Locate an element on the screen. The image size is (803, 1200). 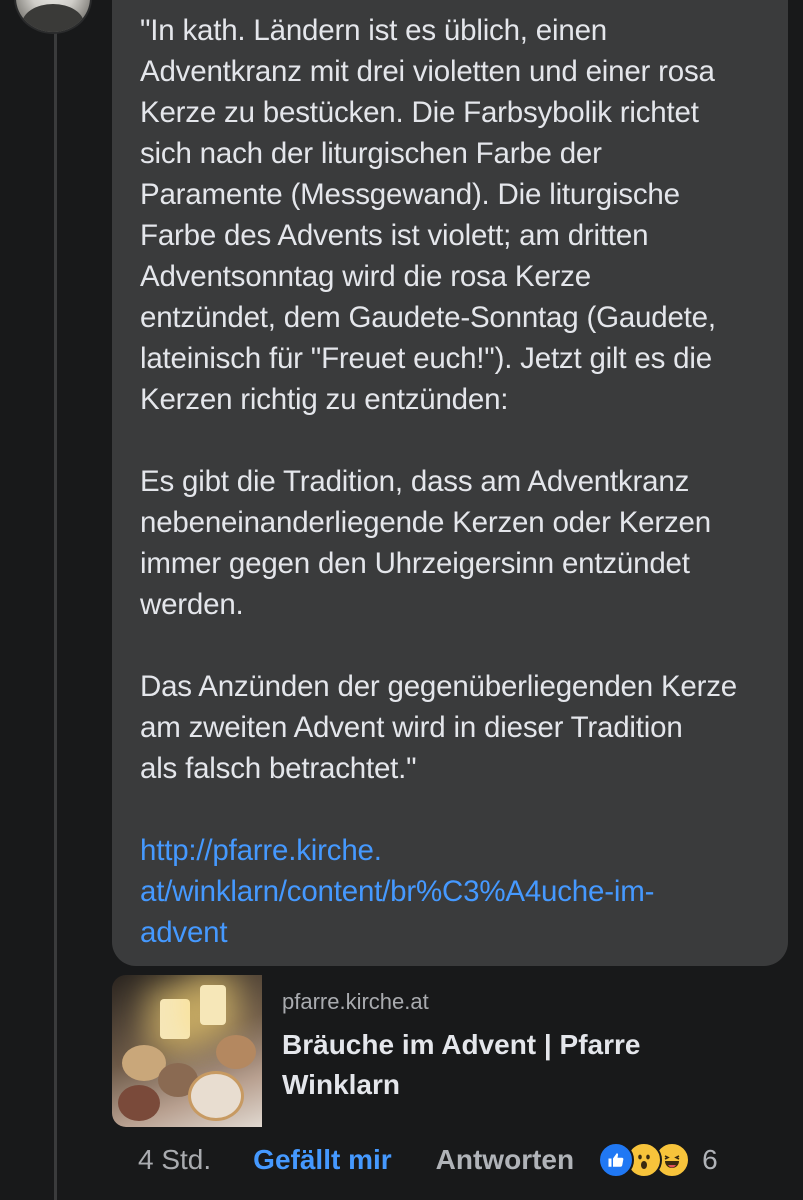
preview-title: Bräuche im Advent | Pfarre Winklarn is located at coordinates (517, 1065).